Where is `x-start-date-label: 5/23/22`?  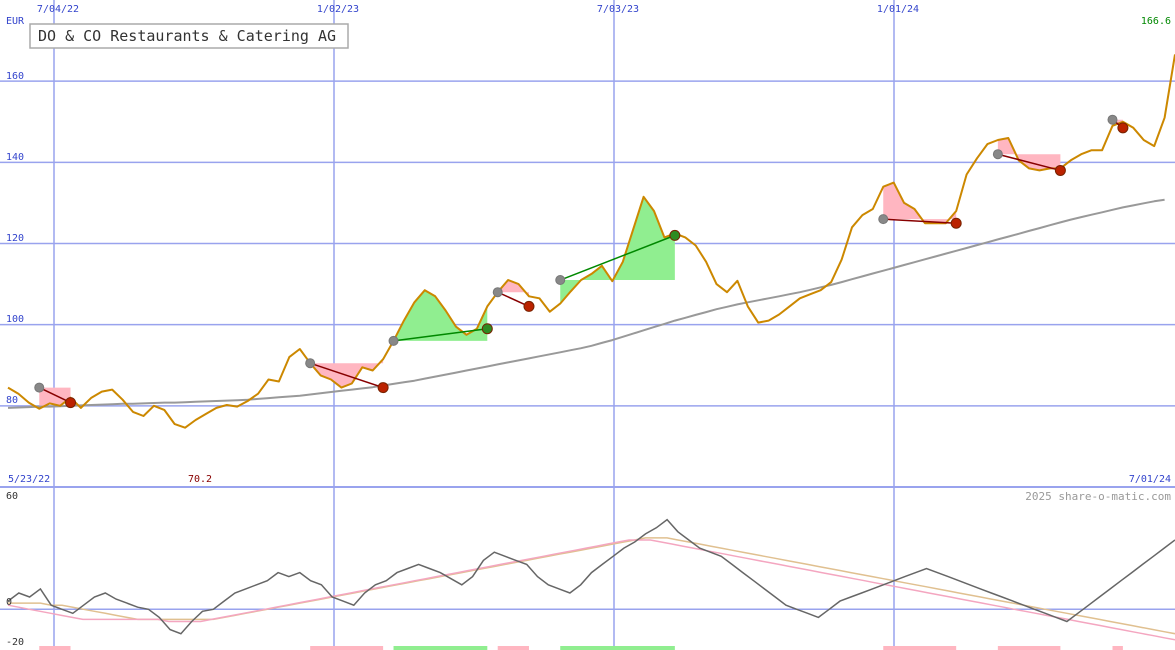
x-start-date-label: 5/23/22 is located at coordinates (29, 479).